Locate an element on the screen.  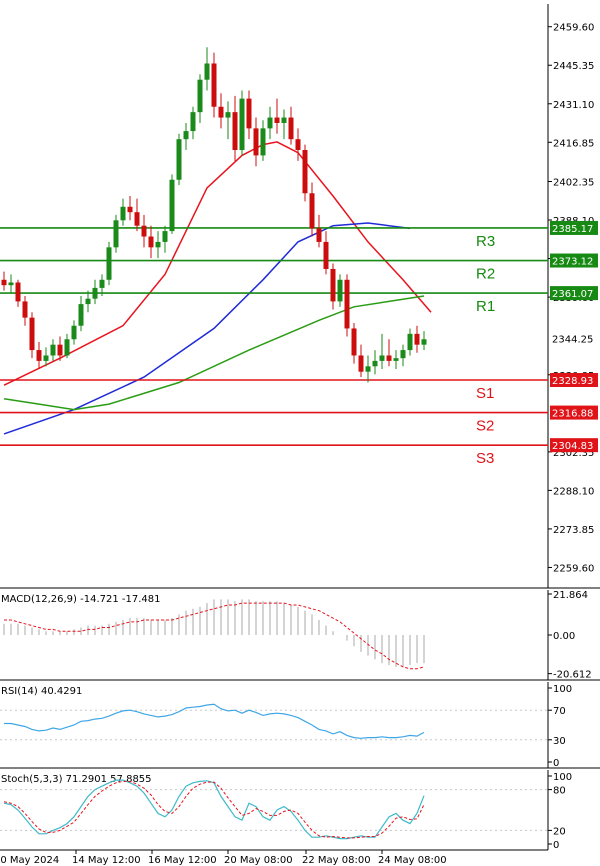
y-tick-label: 80 is located at coordinates (559, 791).